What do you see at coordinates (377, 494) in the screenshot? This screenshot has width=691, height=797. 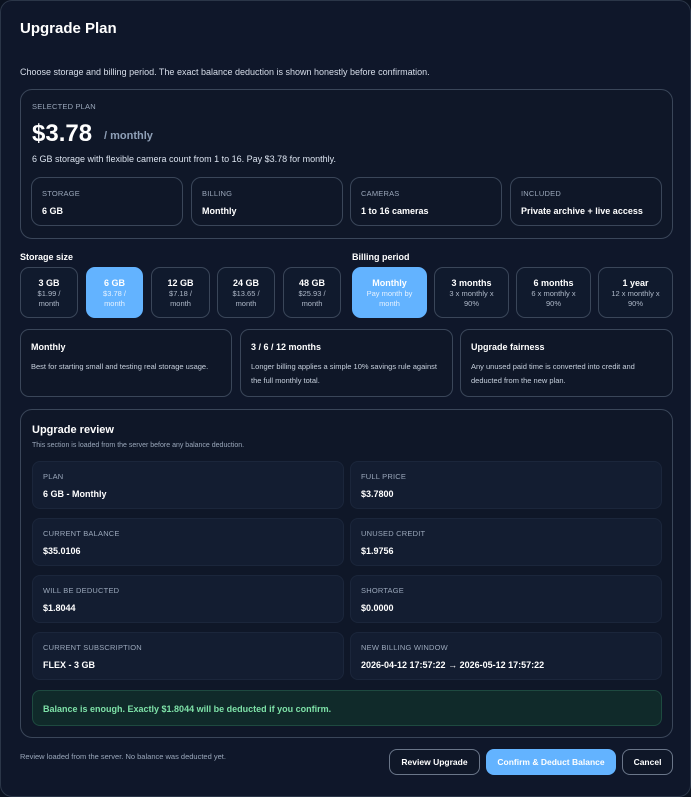 I see `review-value: $3.7800` at bounding box center [377, 494].